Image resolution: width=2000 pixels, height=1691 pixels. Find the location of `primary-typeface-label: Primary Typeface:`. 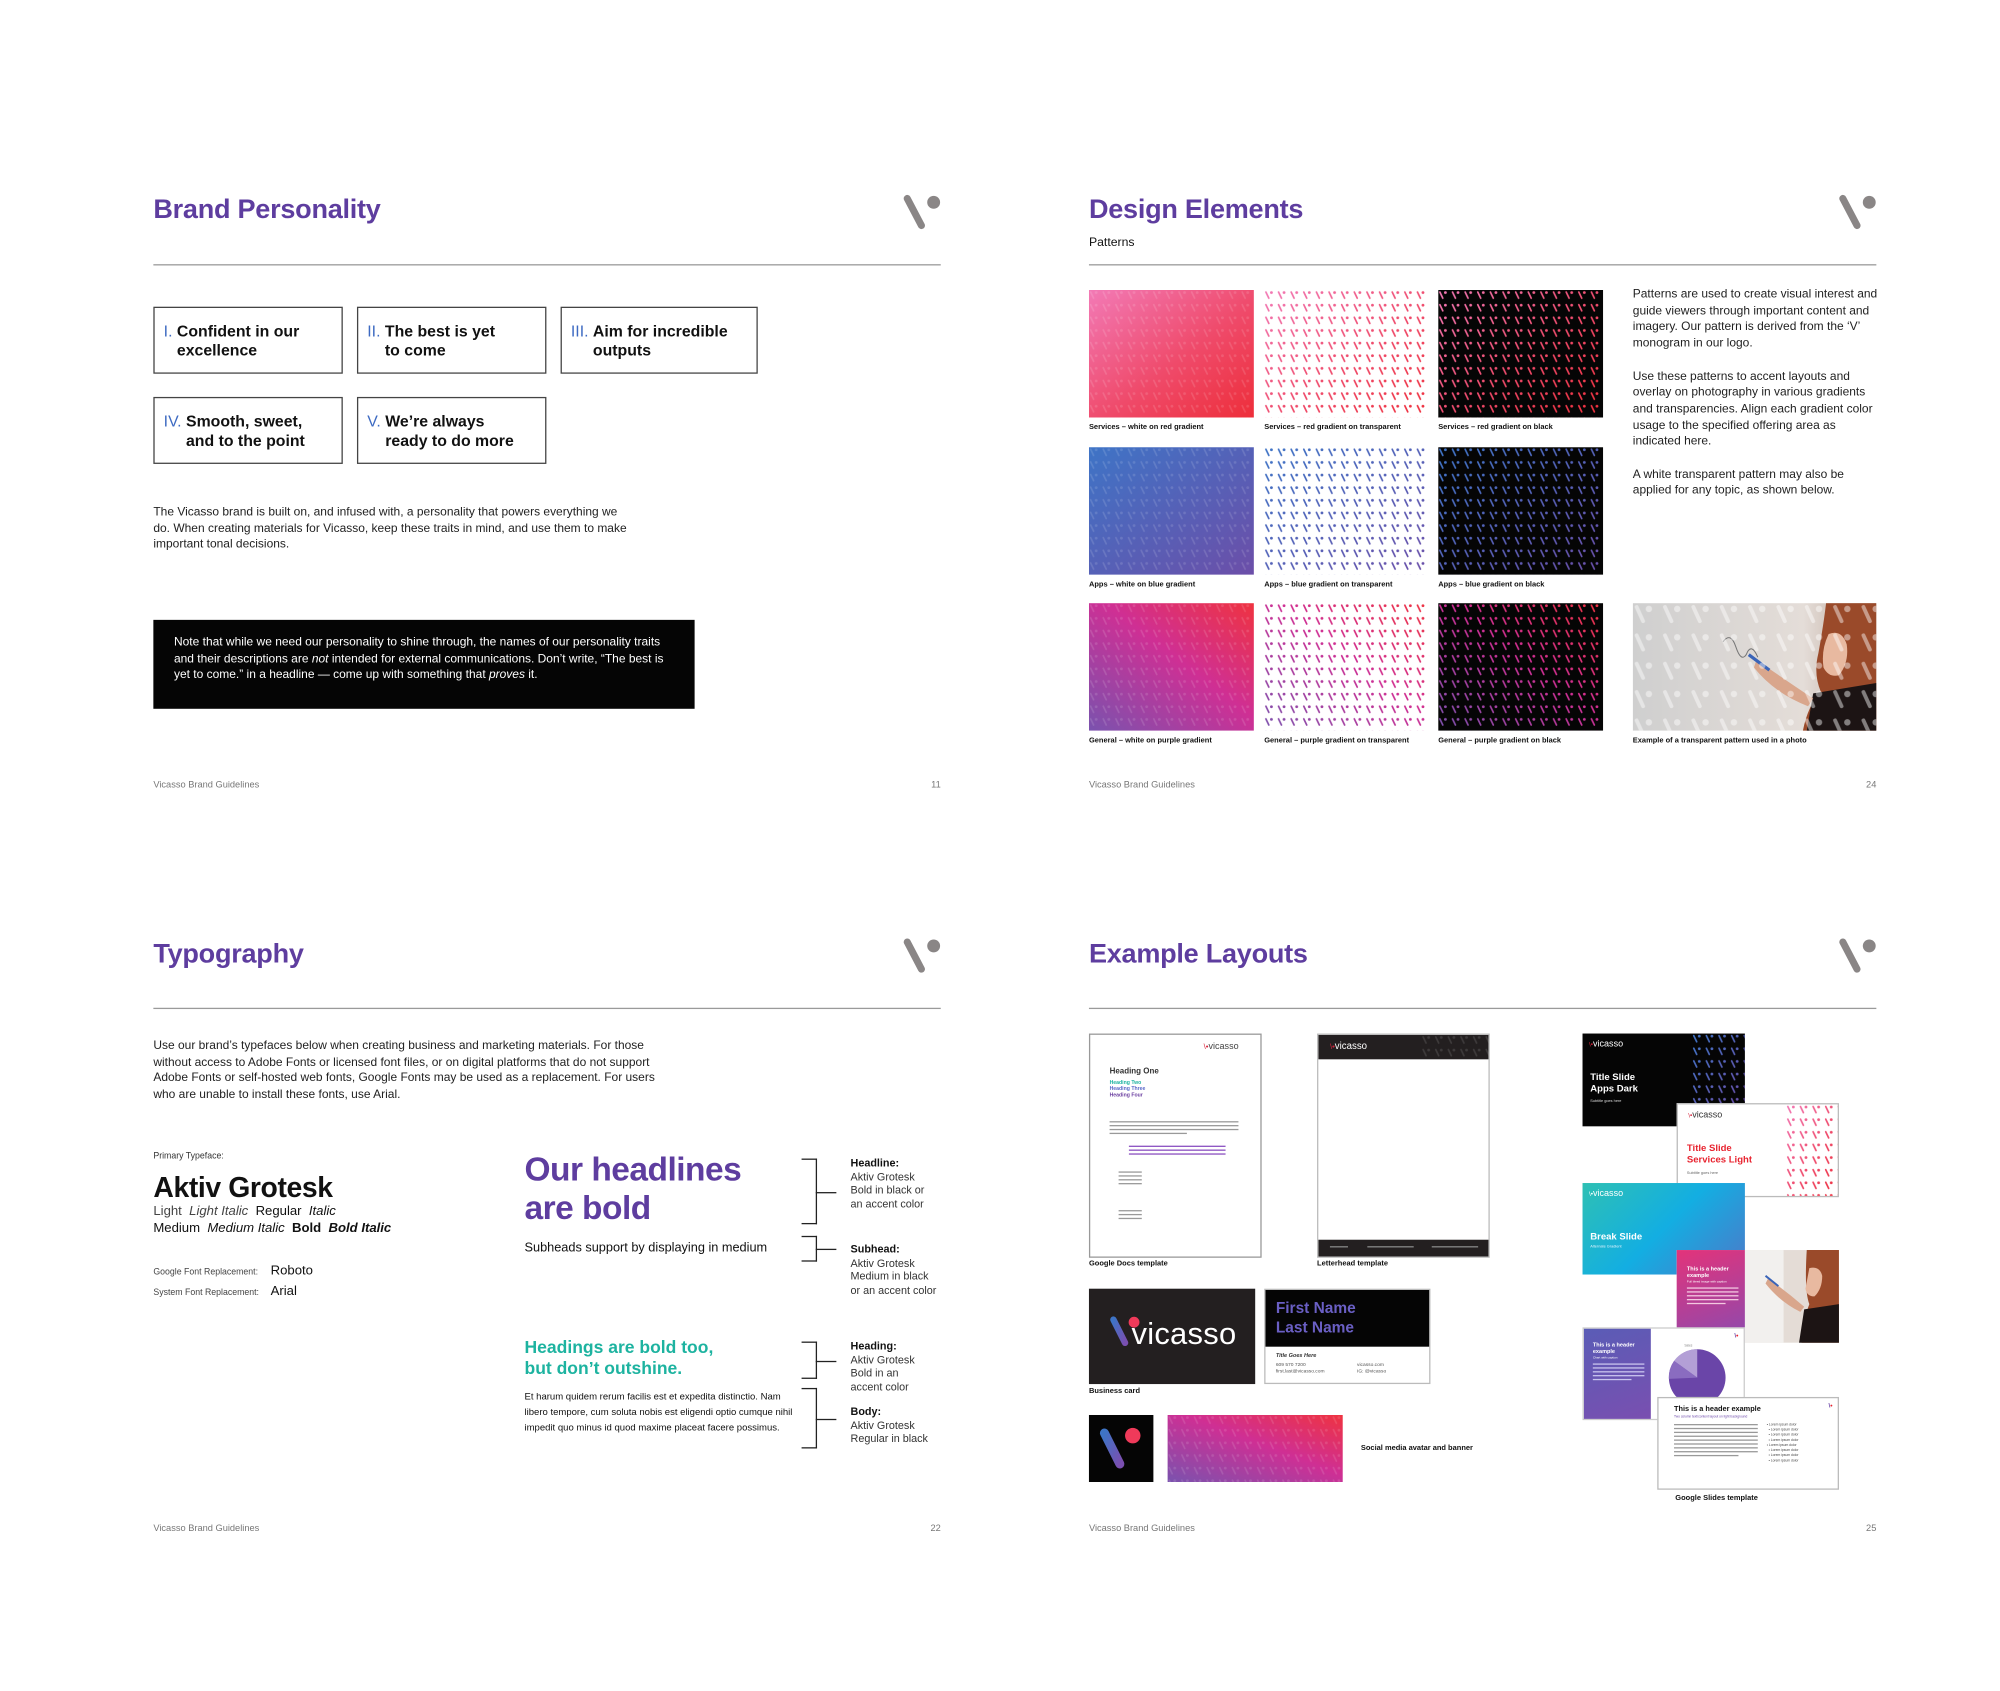

primary-typeface-label: Primary Typeface: is located at coordinates (188, 1157).